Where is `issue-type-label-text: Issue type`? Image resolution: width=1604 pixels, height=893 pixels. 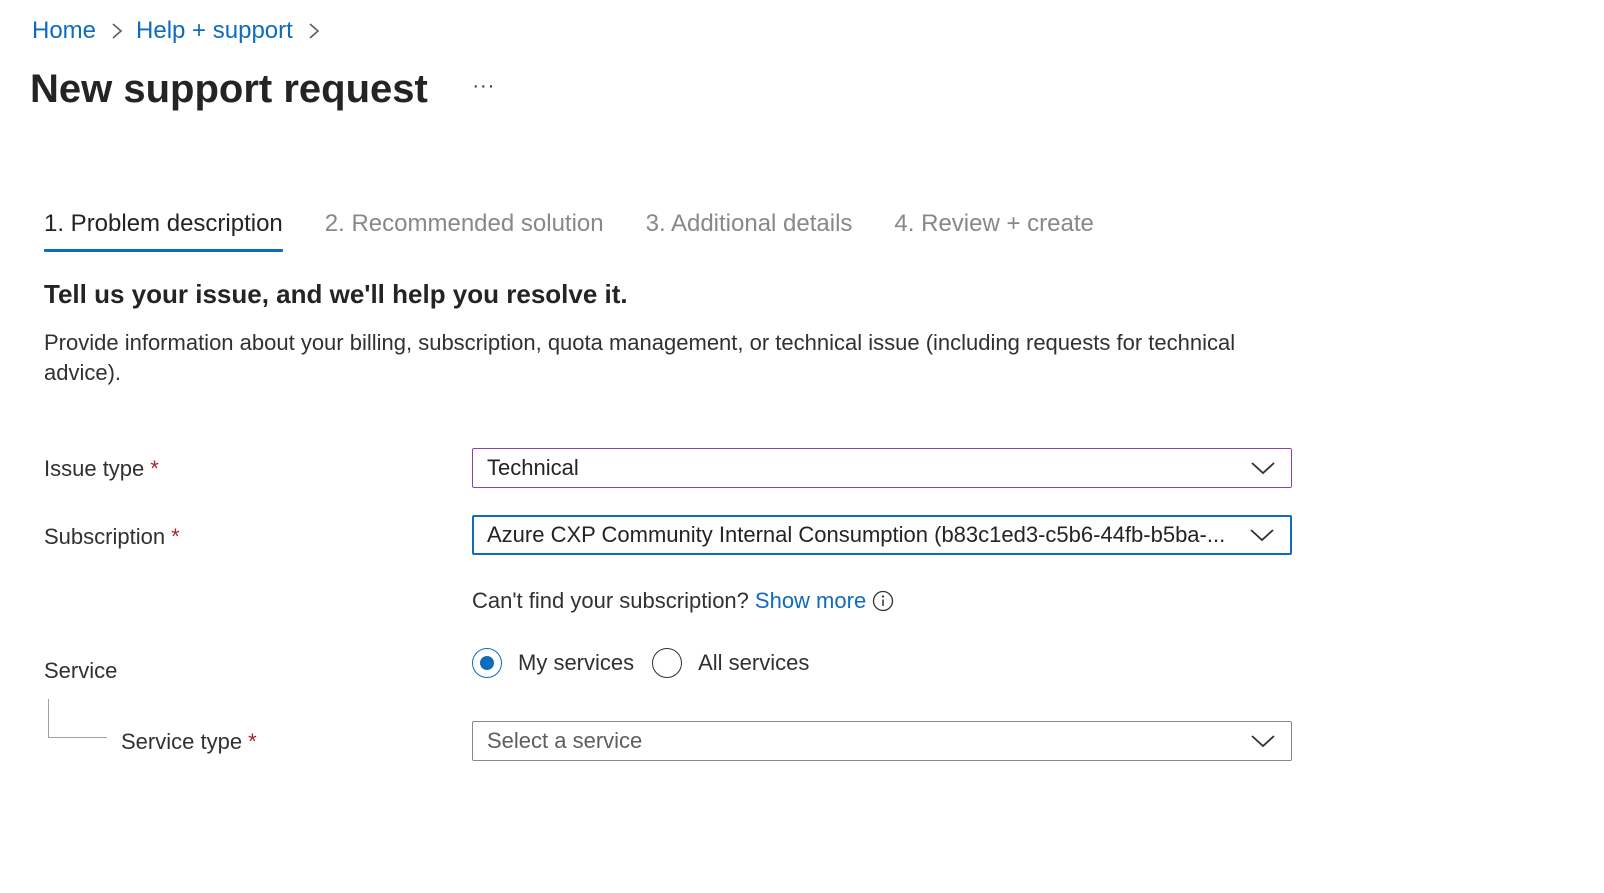
issue-type-label-text: Issue type is located at coordinates (94, 468).